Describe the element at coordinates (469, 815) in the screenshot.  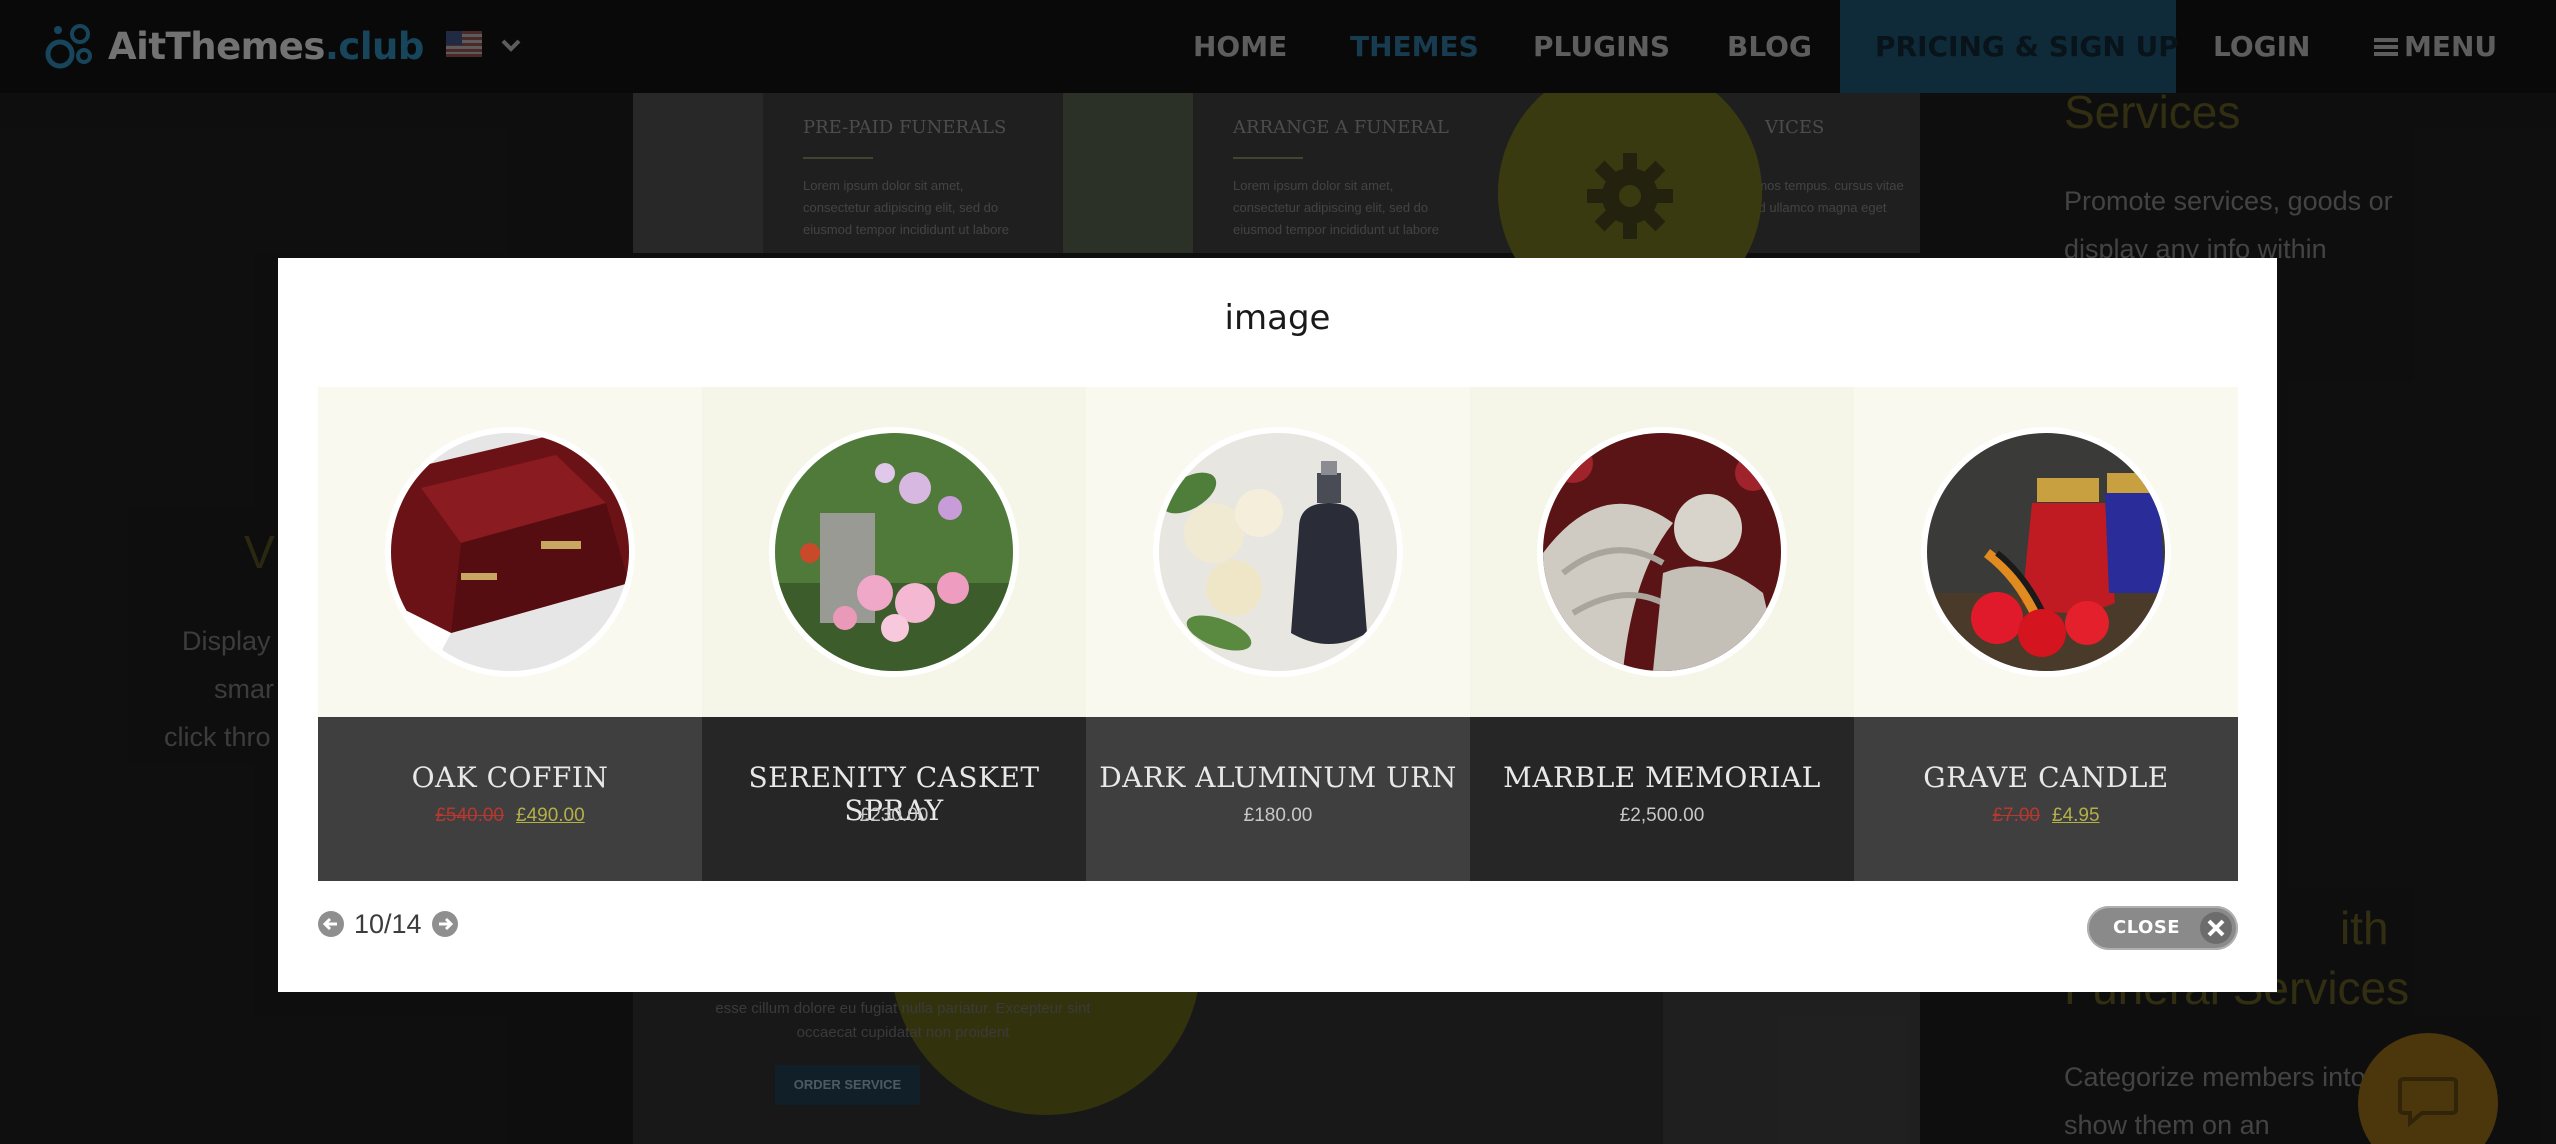
I see `old-price: £540.00` at that location.